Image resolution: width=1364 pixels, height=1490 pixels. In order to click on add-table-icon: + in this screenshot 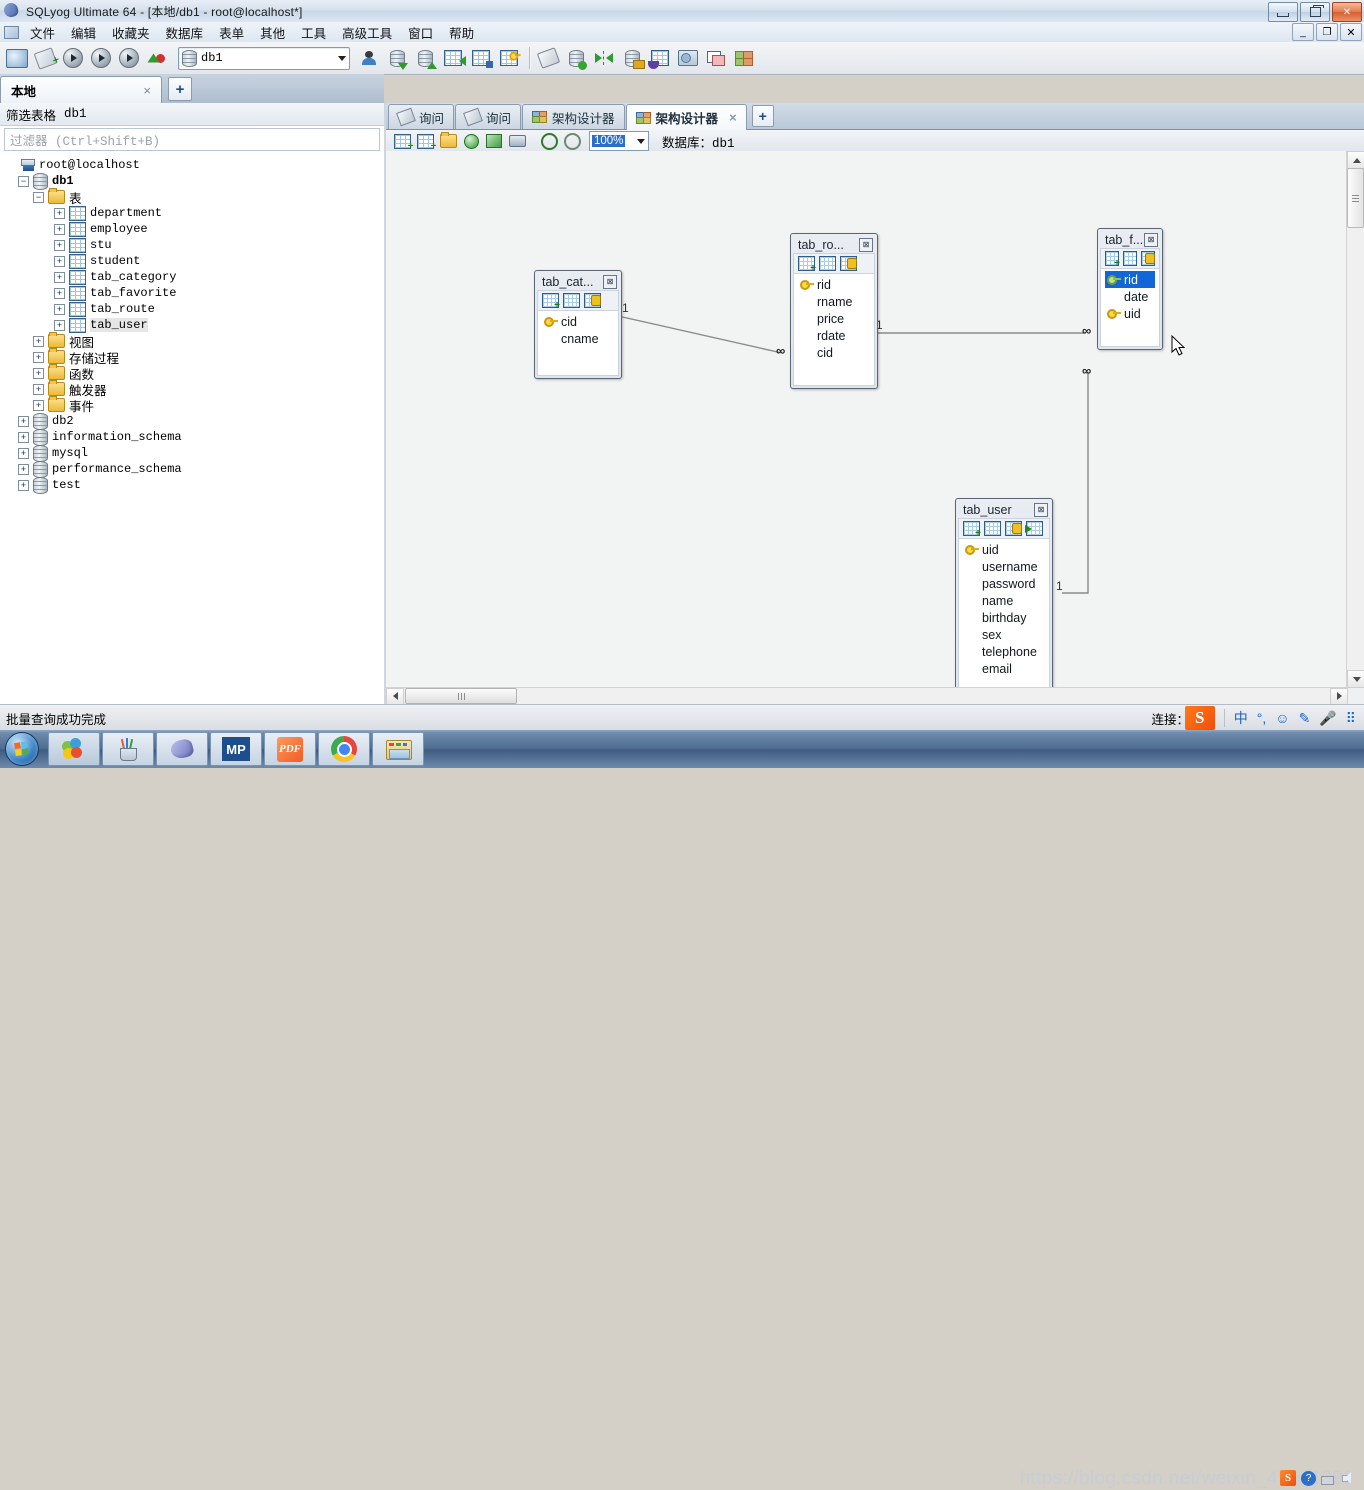, I will do `click(426, 141)`.